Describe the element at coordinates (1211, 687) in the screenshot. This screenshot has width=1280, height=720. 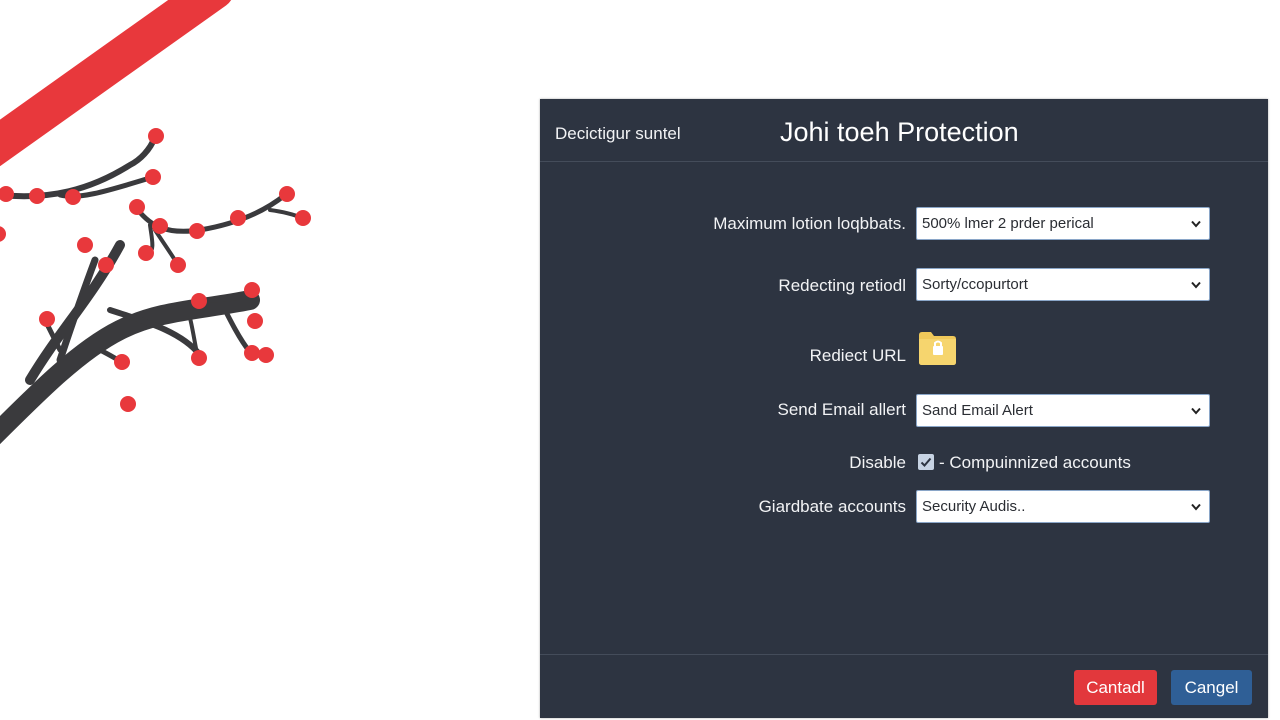
I see `cangel-button: Cangel` at that location.